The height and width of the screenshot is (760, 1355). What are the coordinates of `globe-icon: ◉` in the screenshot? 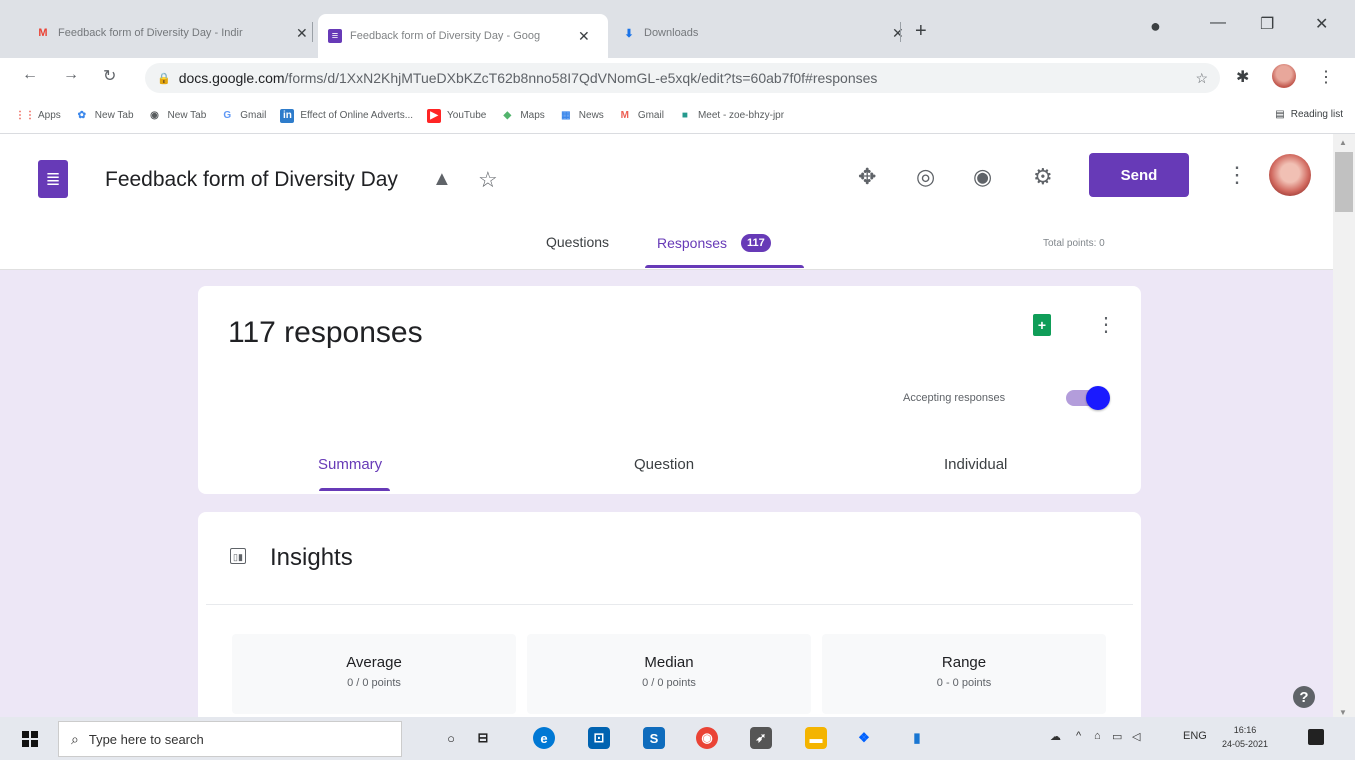 It's located at (154, 115).